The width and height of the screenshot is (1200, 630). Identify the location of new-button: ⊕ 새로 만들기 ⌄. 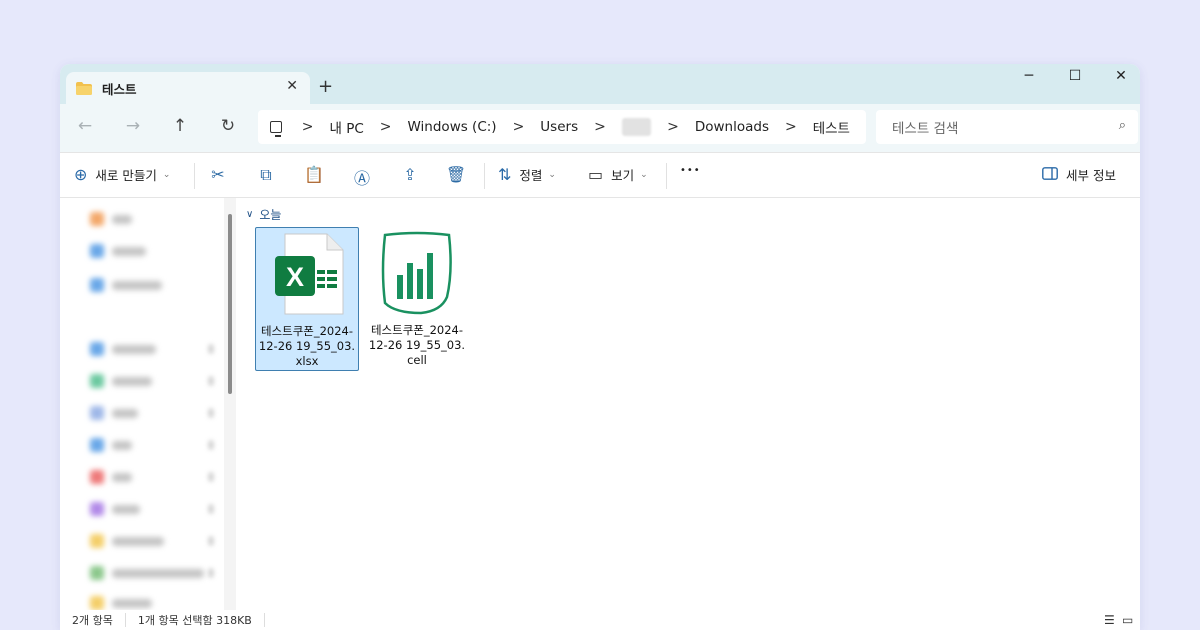
(122, 174).